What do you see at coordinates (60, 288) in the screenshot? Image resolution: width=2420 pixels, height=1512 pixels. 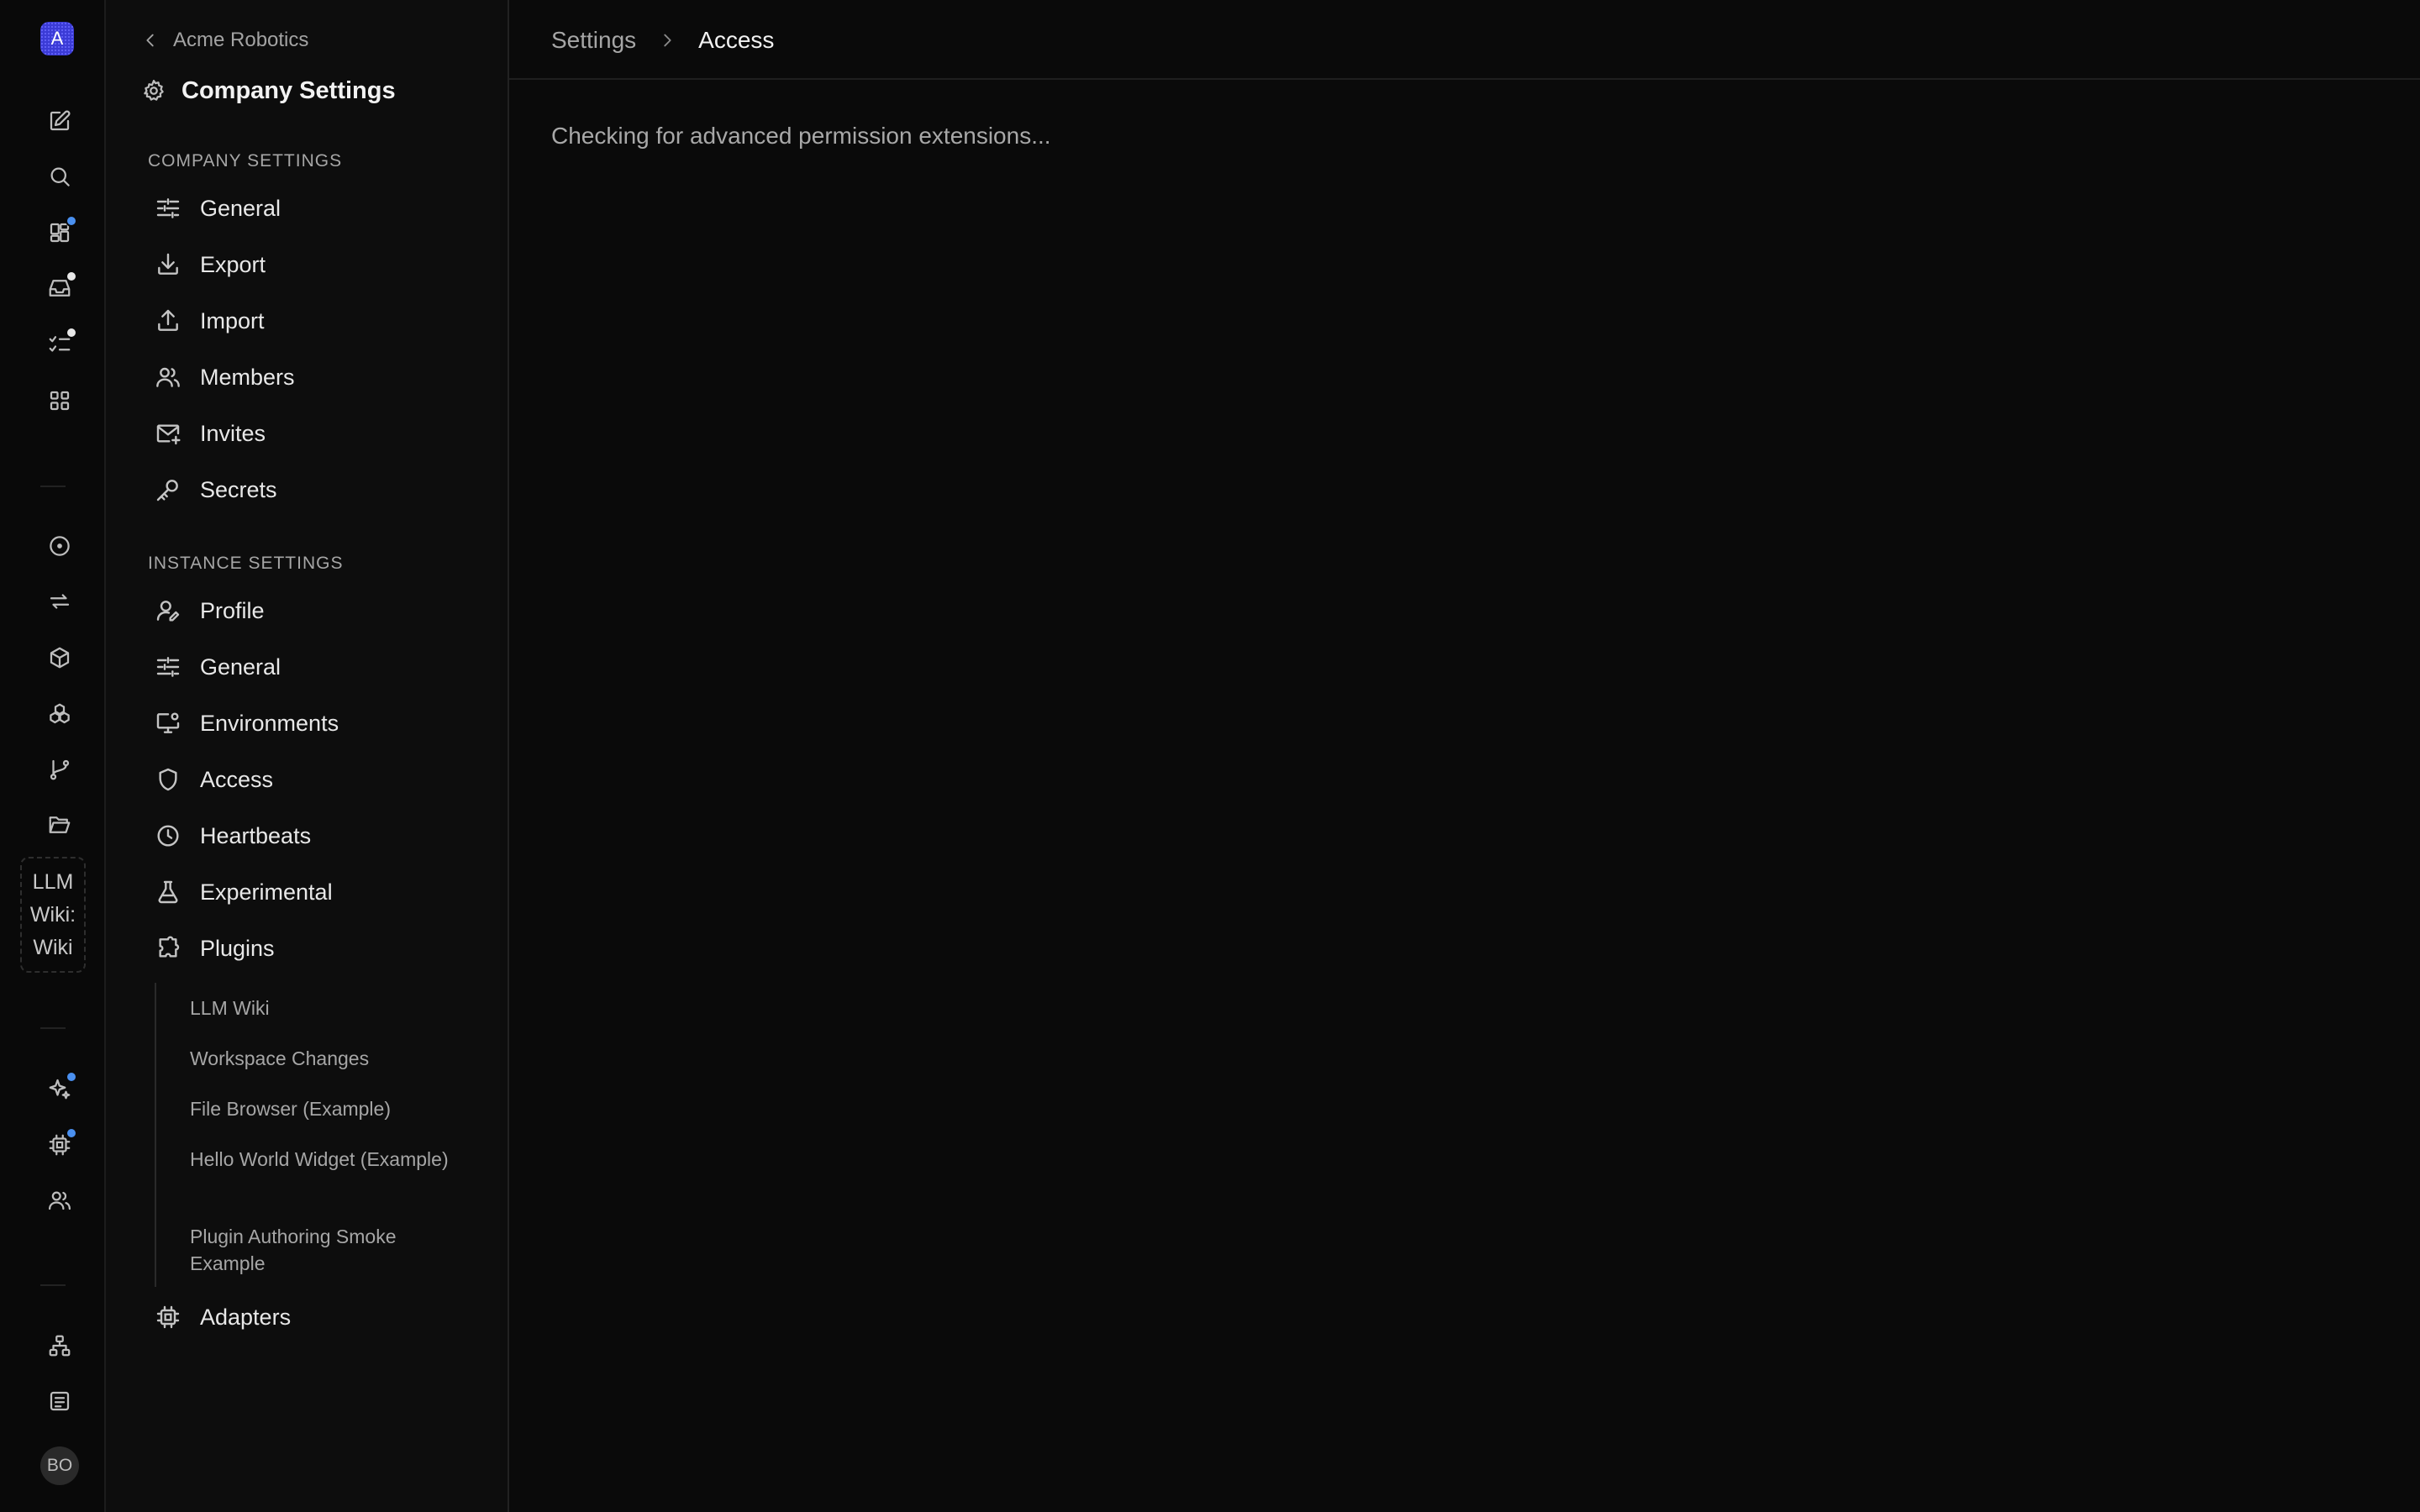 I see `inbox-button` at bounding box center [60, 288].